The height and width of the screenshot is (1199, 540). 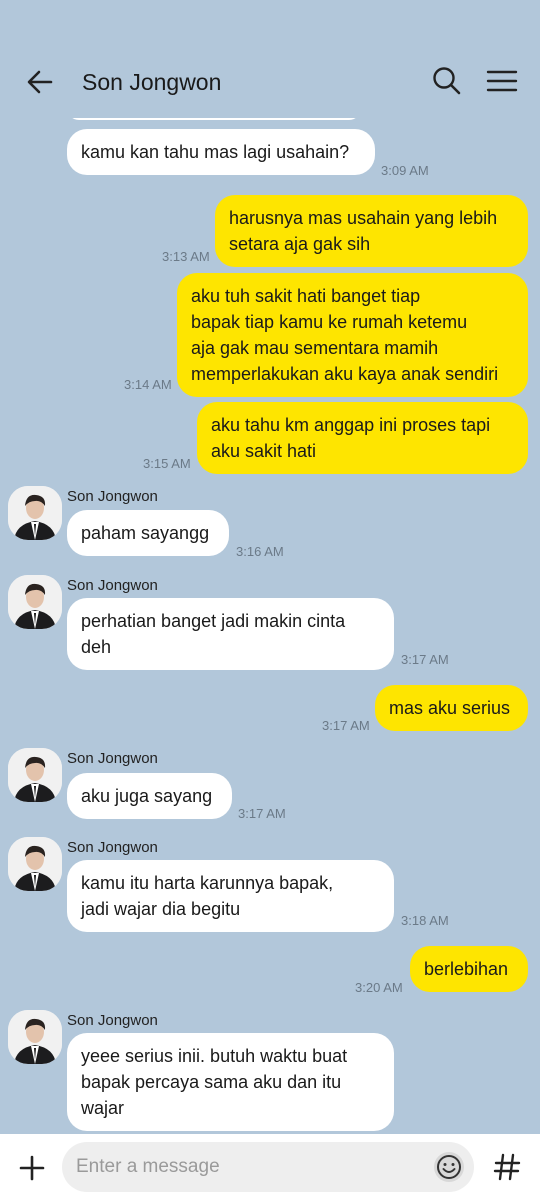 What do you see at coordinates (379, 987) in the screenshot?
I see `message-time: 3:20 AM` at bounding box center [379, 987].